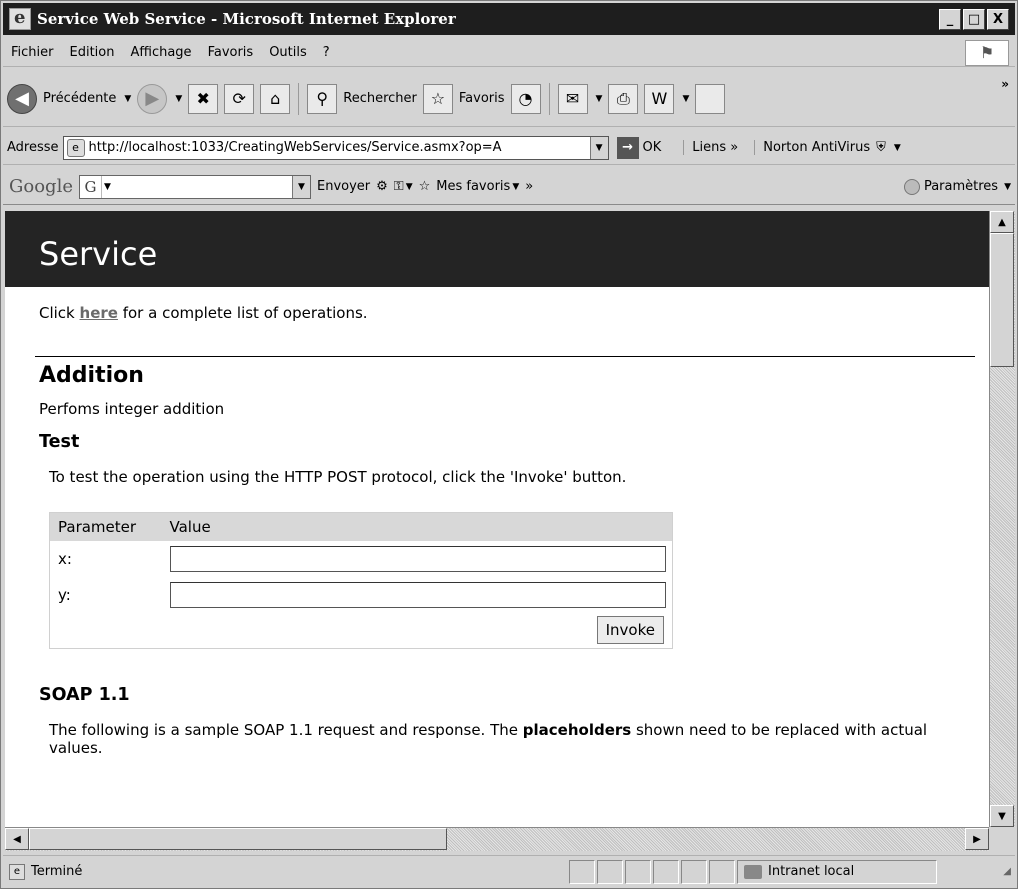 This screenshot has width=1018, height=889. I want to click on close-button: X, so click(998, 19).